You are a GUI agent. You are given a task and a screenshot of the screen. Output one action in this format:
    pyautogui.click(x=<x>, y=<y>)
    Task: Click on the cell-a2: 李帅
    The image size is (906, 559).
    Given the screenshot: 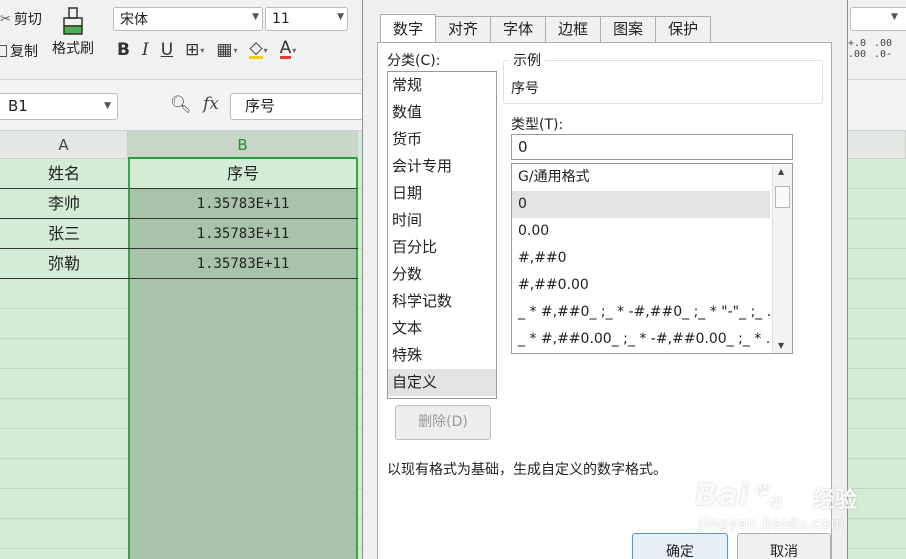 What is the action you would take?
    pyautogui.click(x=64, y=204)
    